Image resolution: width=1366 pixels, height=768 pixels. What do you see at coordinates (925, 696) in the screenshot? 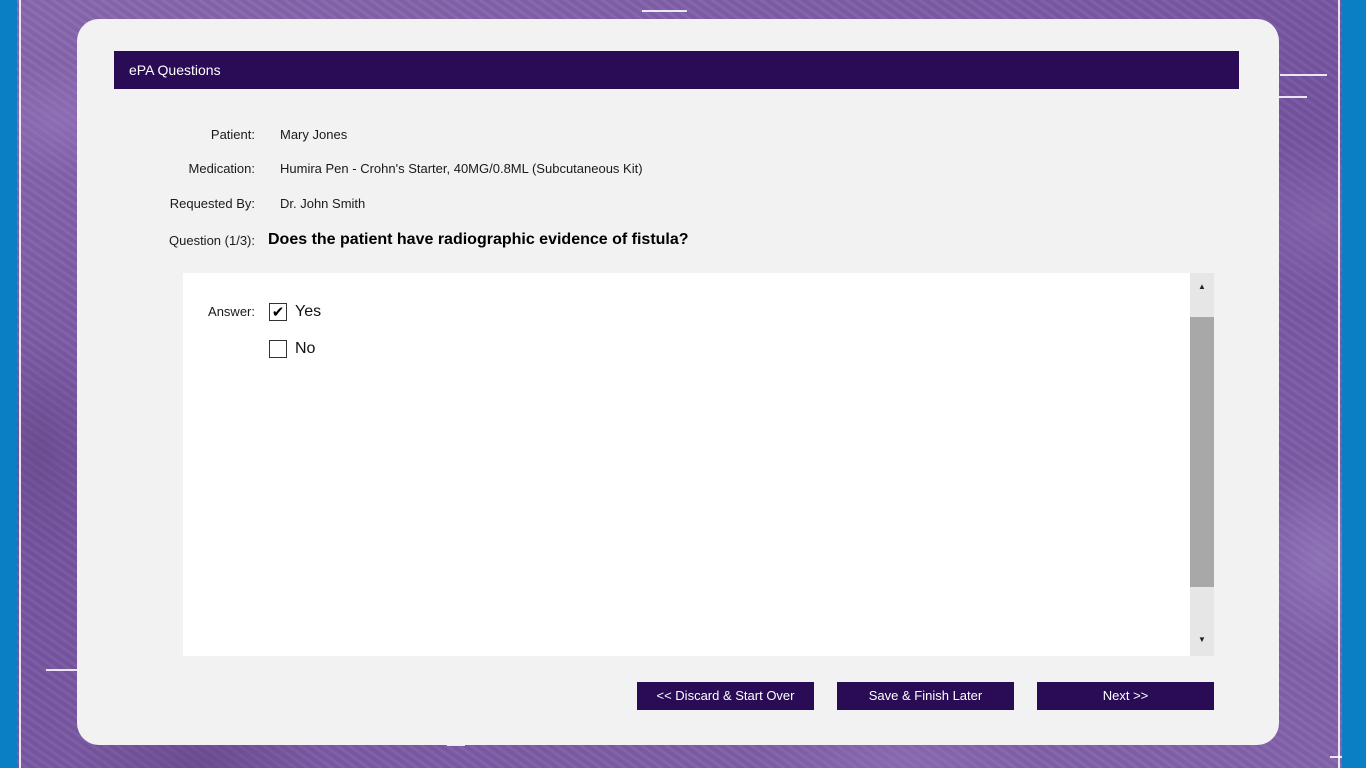
I see `save-finish-later-button: Save & Finish Later` at bounding box center [925, 696].